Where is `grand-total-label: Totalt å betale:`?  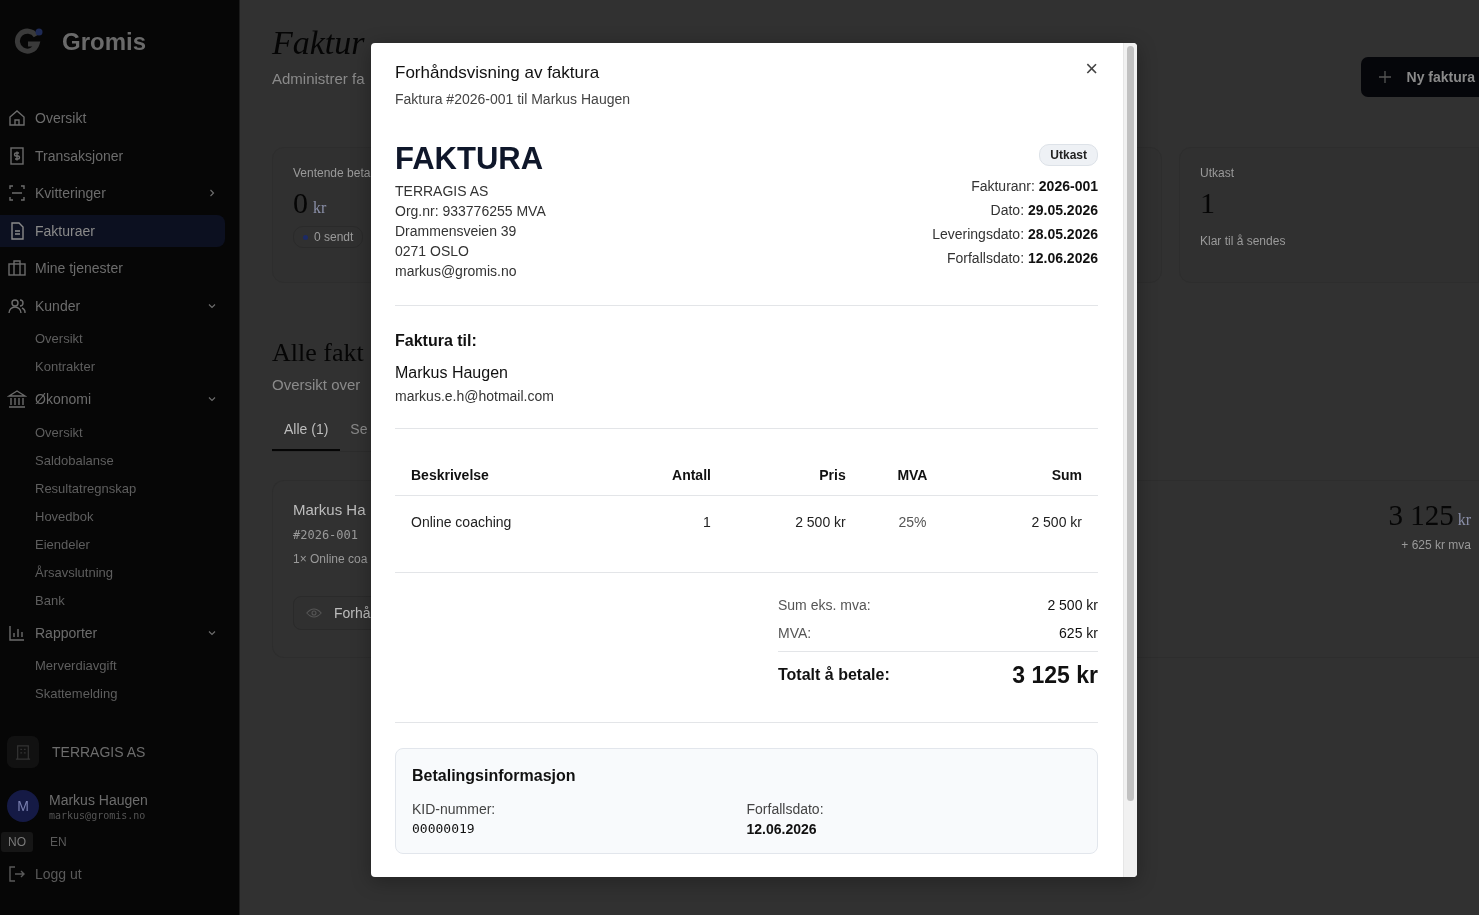
grand-total-label: Totalt å betale: is located at coordinates (834, 675).